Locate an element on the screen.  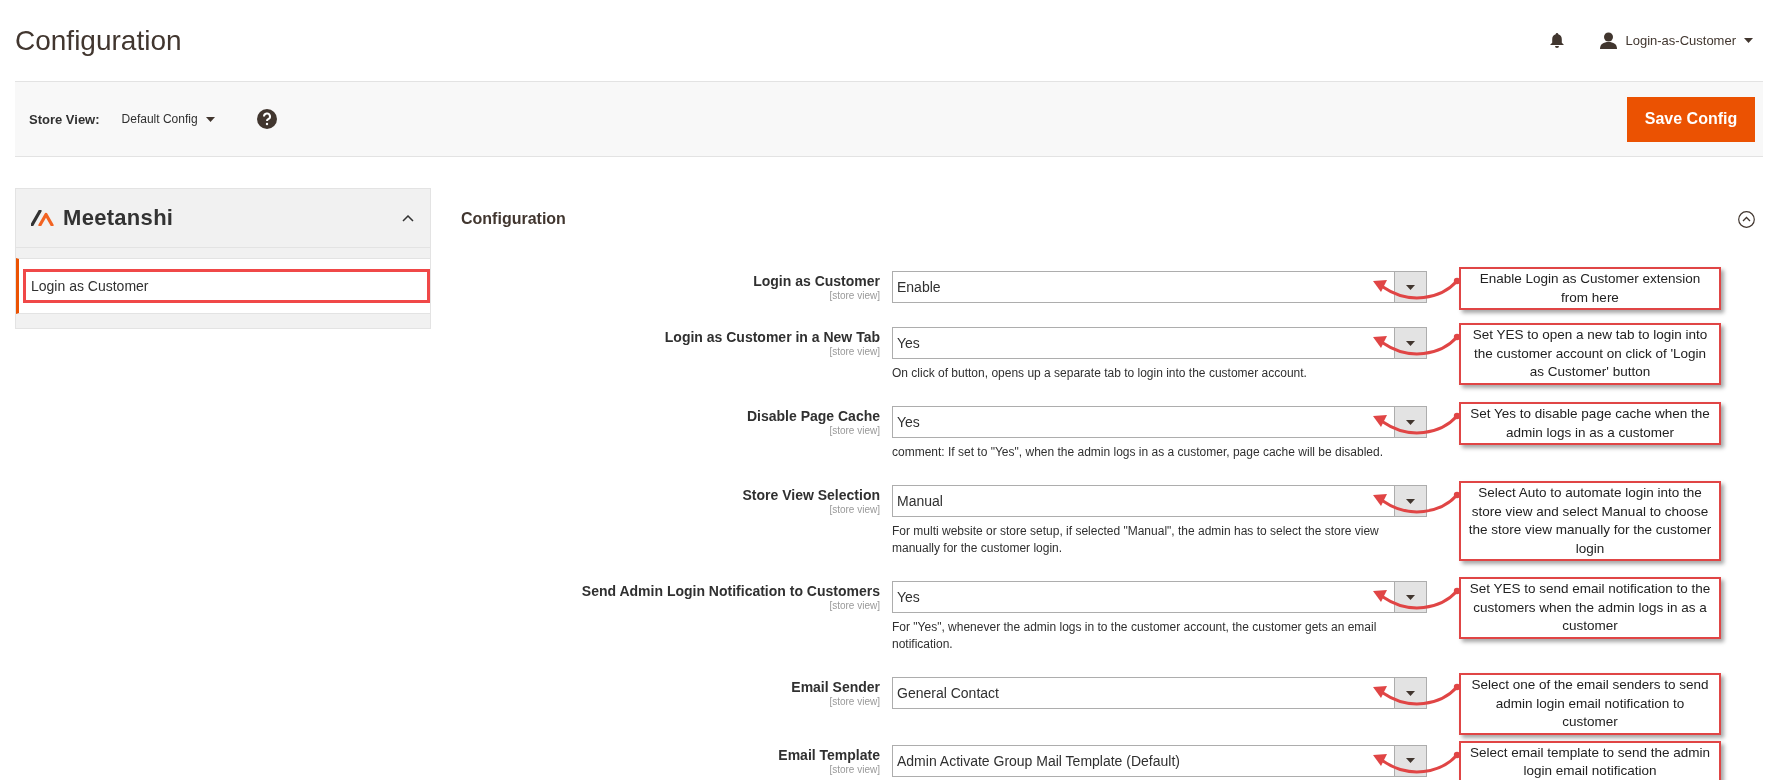
annotation-callout: Enable Login as Customer extension from here is located at coordinates (1590, 288).